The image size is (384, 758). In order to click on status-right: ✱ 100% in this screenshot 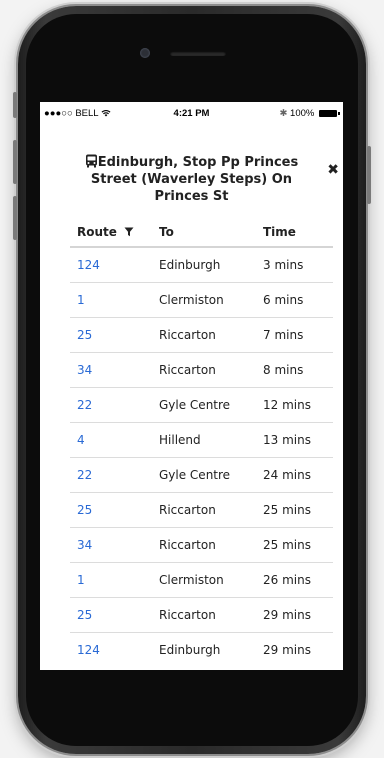, I will do `click(309, 113)`.